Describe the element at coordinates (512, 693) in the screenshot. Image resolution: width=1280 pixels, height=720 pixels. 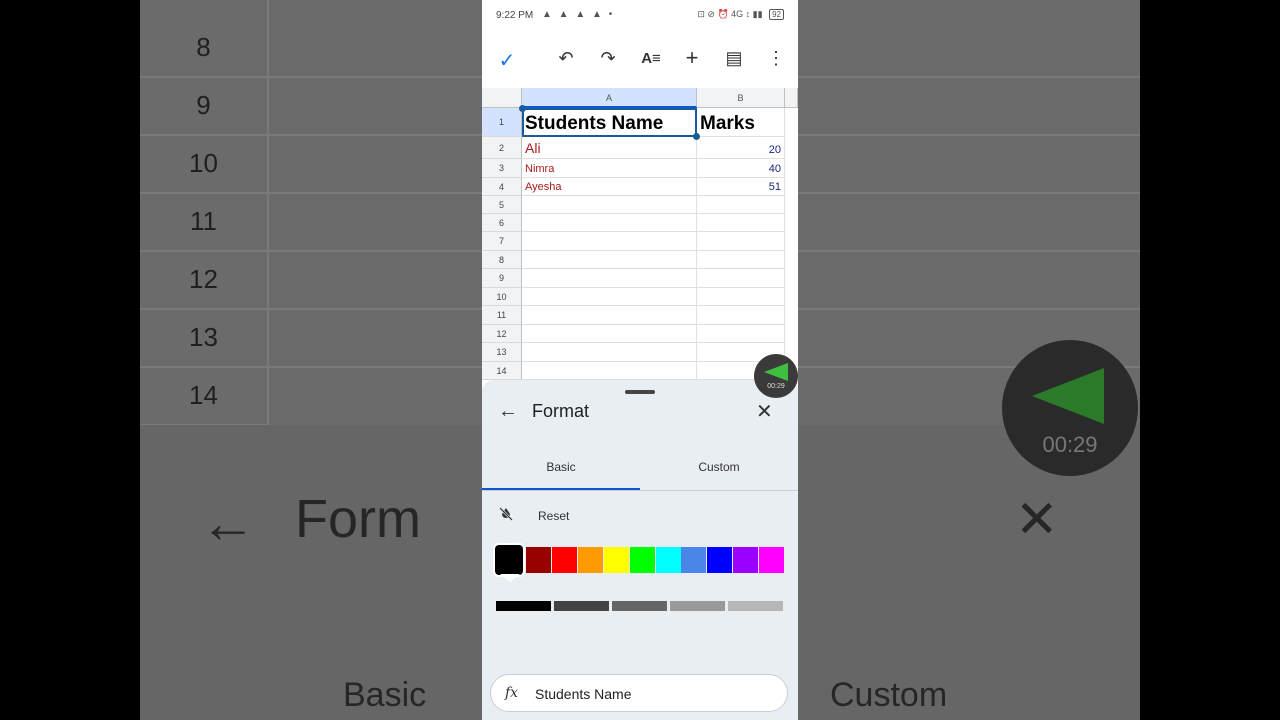
I see `fx-icon: fx` at that location.